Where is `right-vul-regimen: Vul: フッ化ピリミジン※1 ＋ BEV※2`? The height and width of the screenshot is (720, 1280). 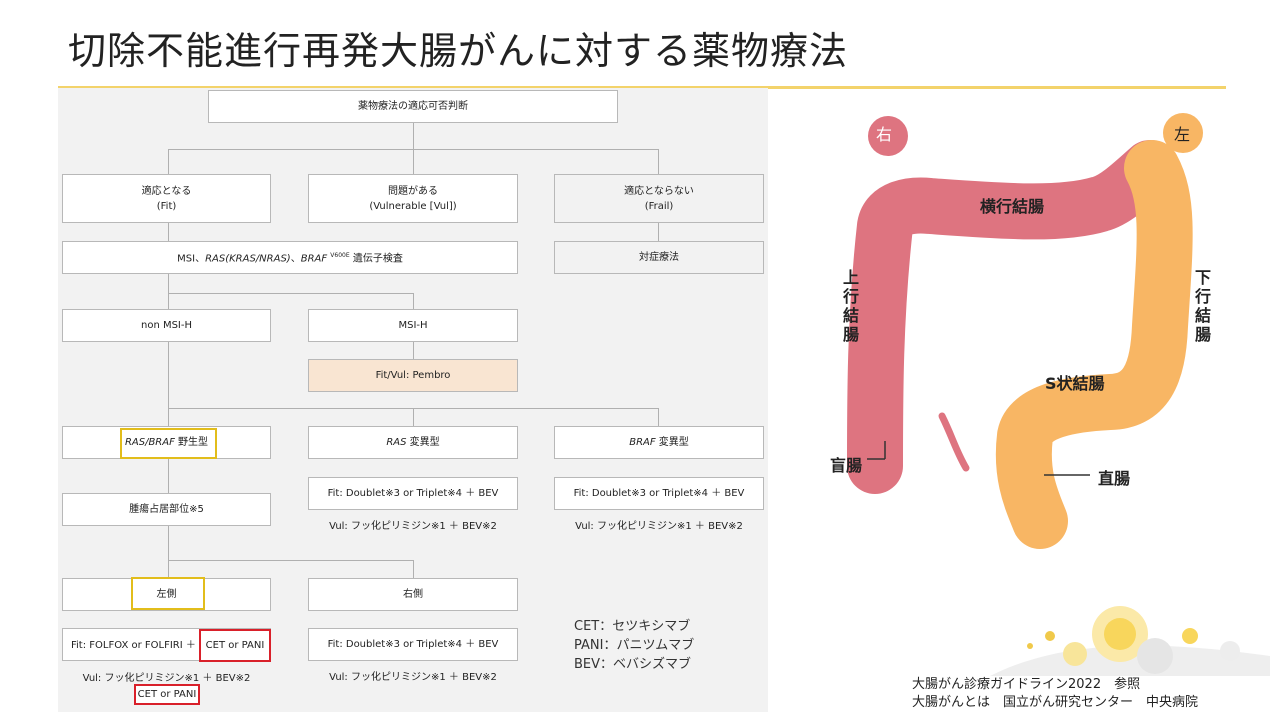 right-vul-regimen: Vul: フッ化ピリミジン※1 ＋ BEV※2 is located at coordinates (413, 677).